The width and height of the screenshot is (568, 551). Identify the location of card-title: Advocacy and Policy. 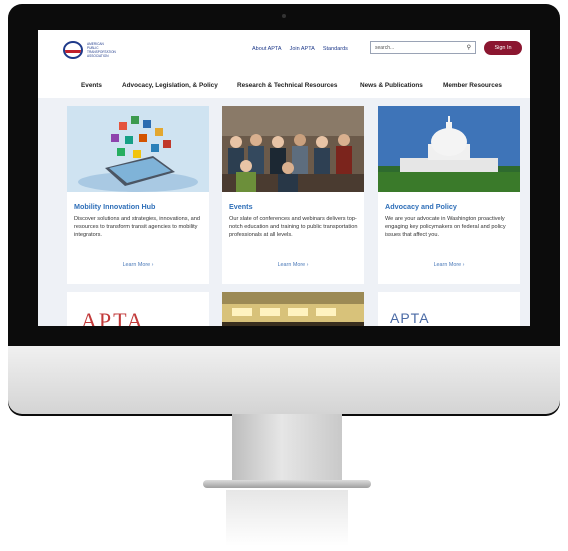
(452, 206).